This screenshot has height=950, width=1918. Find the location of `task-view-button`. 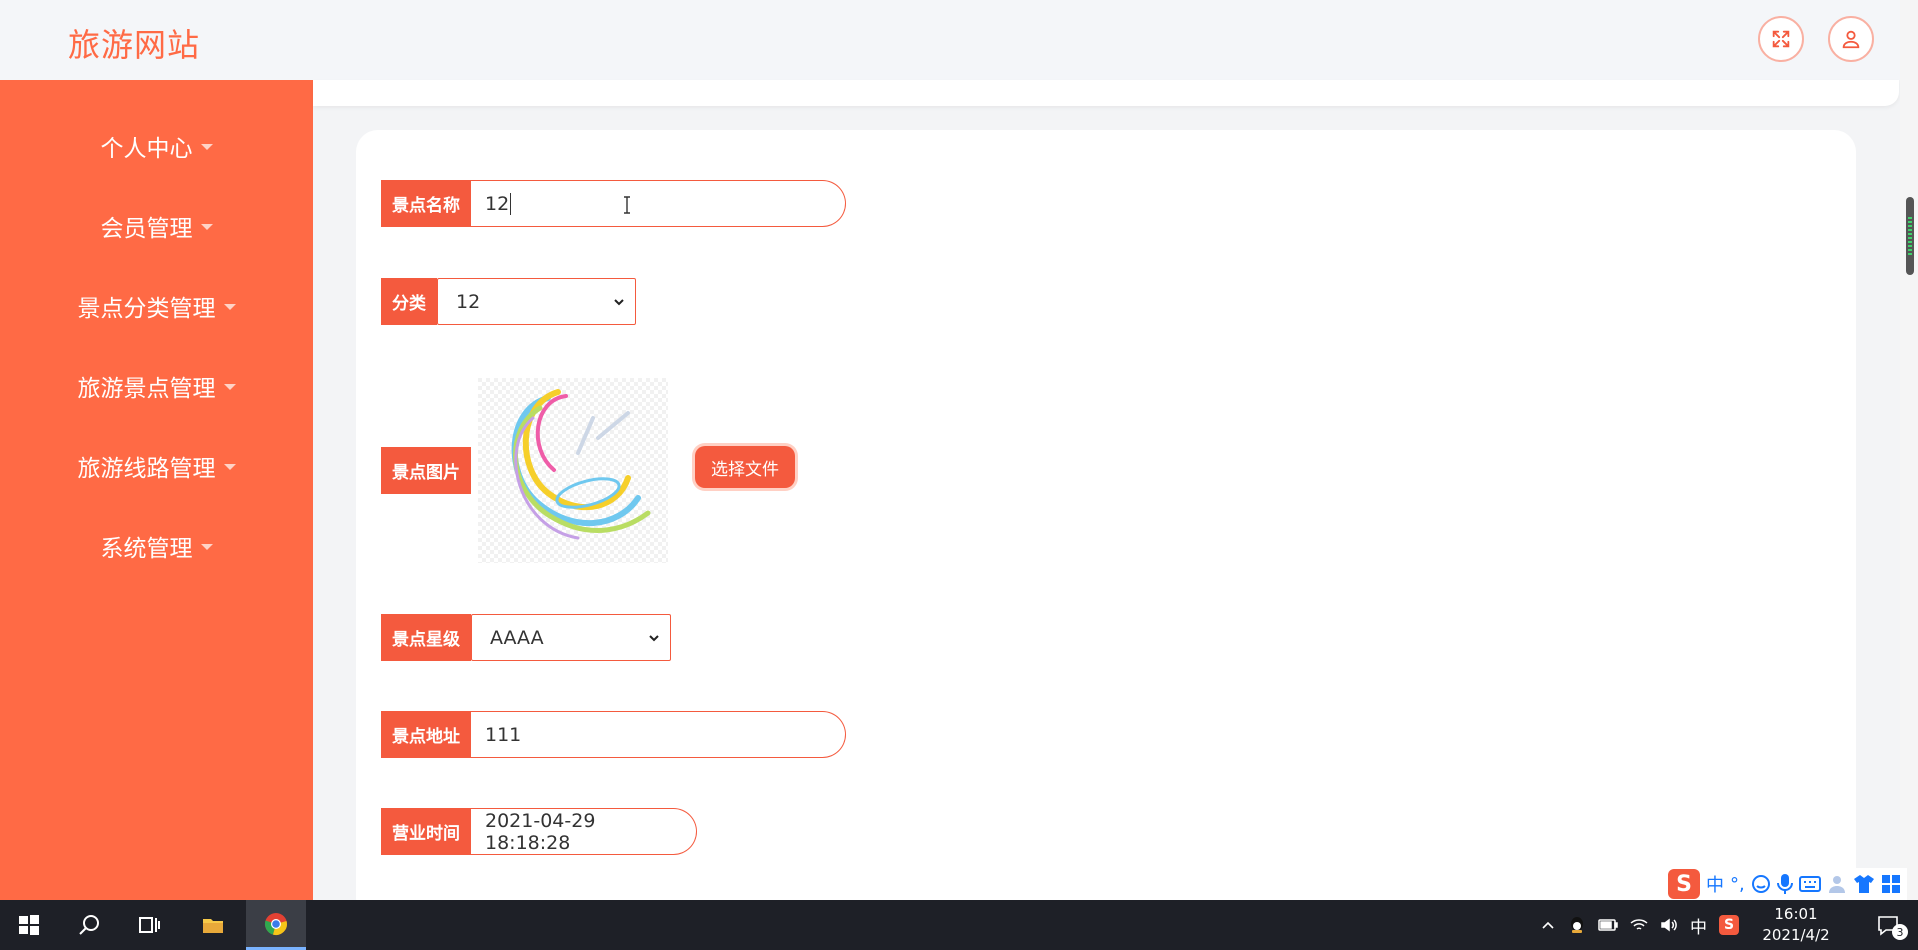

task-view-button is located at coordinates (149, 925).